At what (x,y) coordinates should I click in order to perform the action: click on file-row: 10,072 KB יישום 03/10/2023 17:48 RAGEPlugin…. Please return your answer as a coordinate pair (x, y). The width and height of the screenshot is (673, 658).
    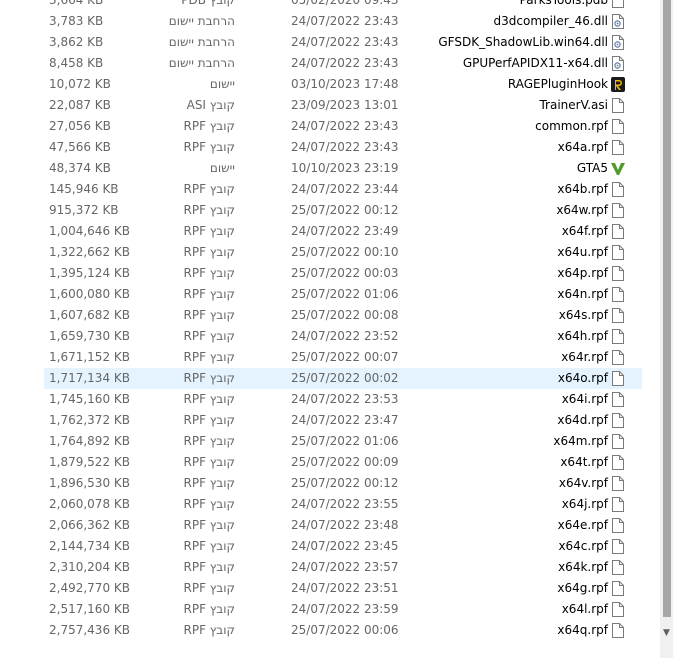
    Looking at the image, I should click on (330, 84).